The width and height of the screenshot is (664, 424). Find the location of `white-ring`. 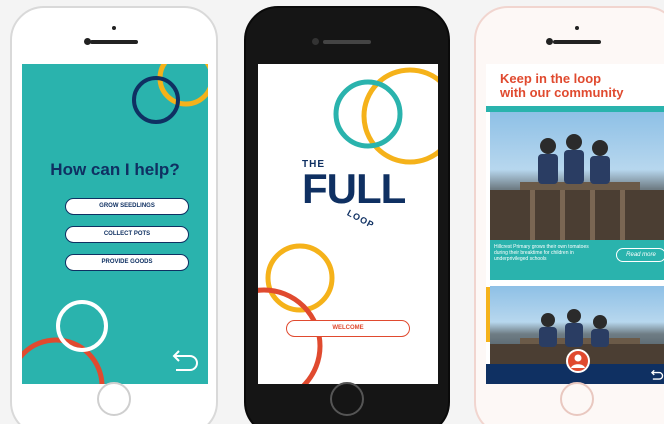

white-ring is located at coordinates (82, 326).